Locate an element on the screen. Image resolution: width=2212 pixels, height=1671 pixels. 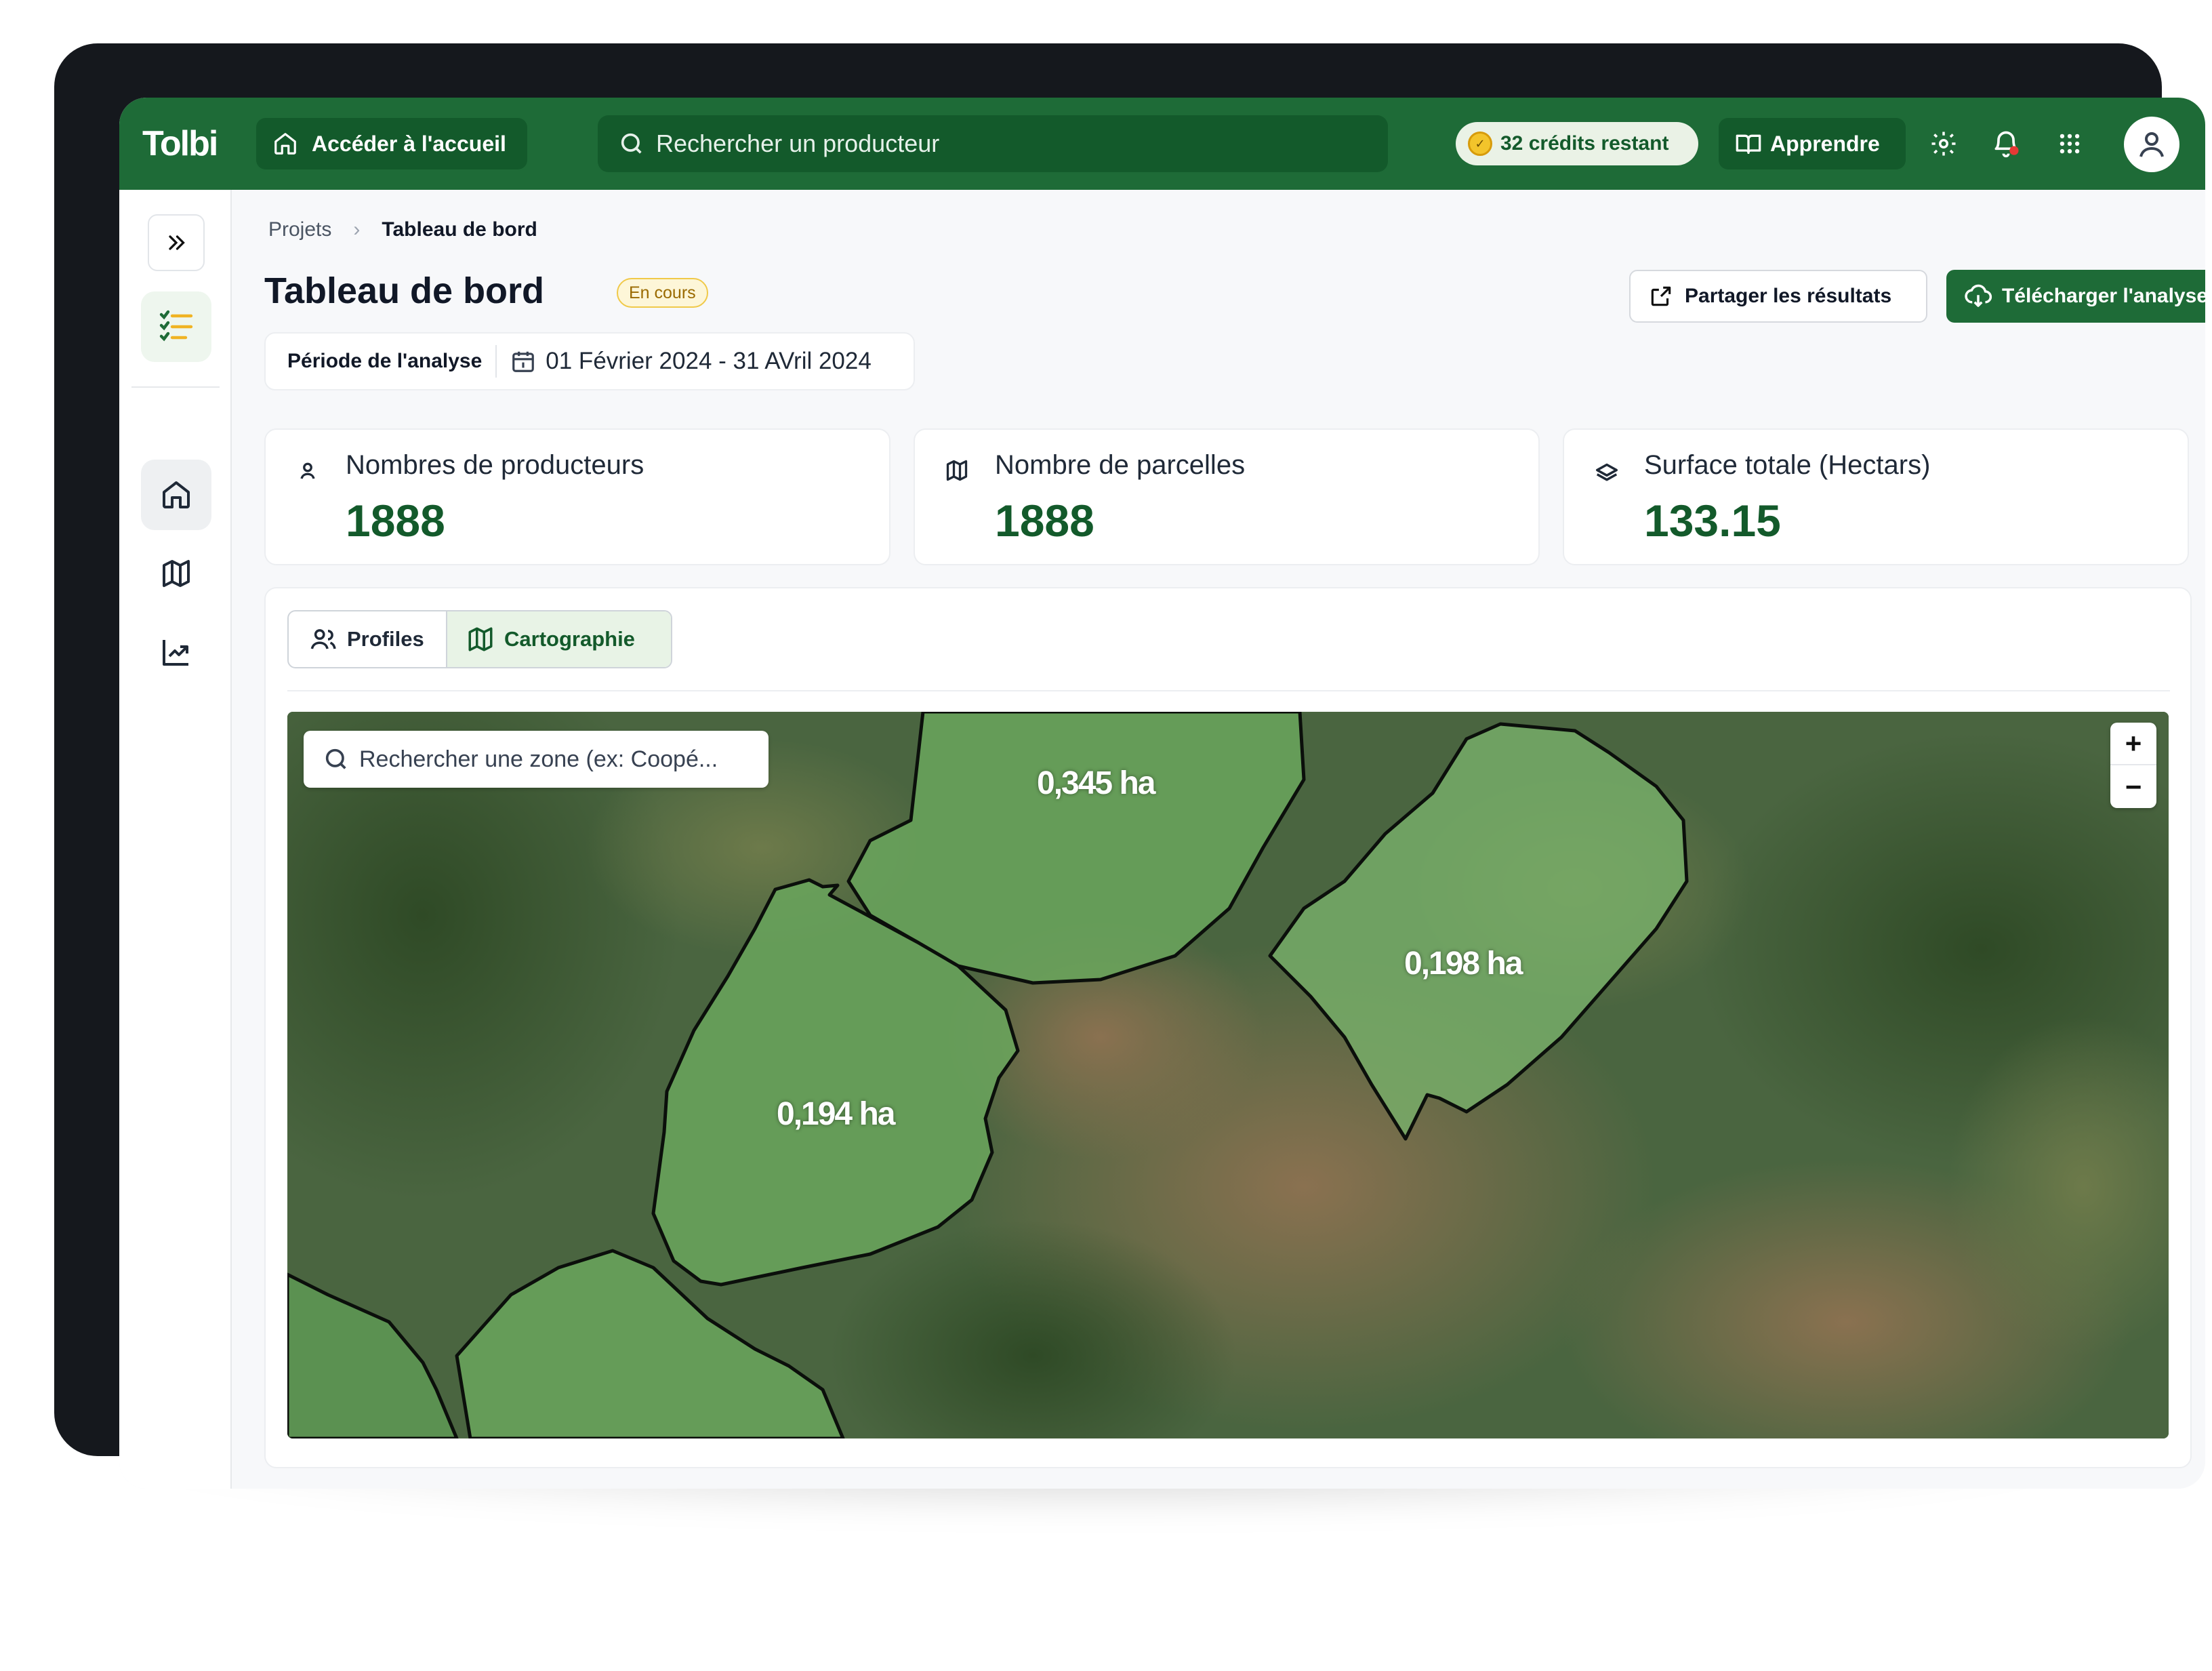
breadcrumb-current: Tableau de bord is located at coordinates (460, 229).